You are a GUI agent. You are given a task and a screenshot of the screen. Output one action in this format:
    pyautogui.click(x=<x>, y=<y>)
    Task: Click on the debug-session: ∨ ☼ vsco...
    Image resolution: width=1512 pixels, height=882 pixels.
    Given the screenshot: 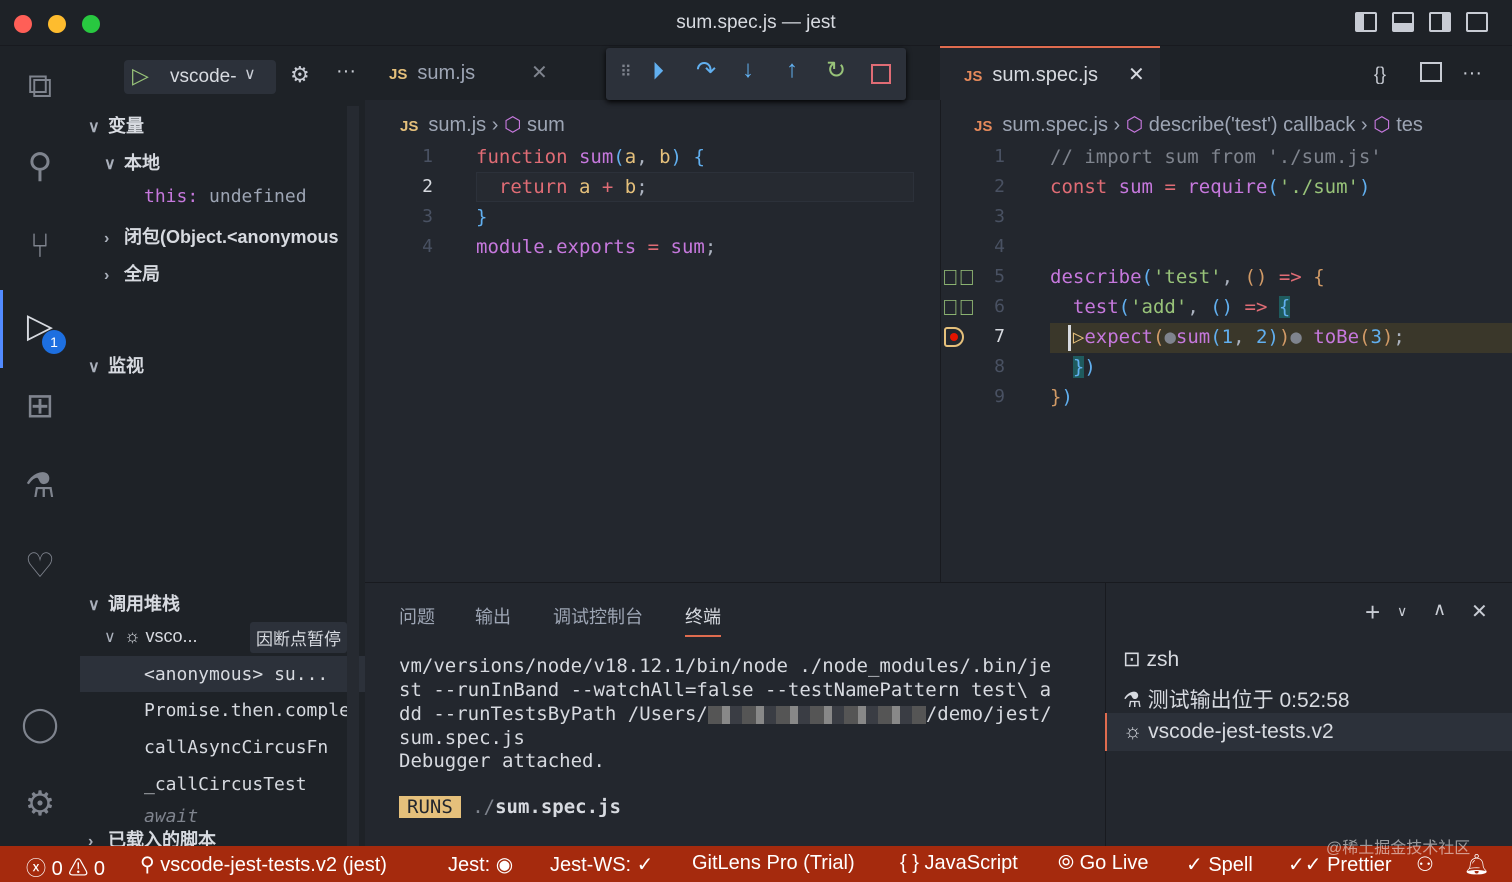 What is the action you would take?
    pyautogui.click(x=151, y=636)
    